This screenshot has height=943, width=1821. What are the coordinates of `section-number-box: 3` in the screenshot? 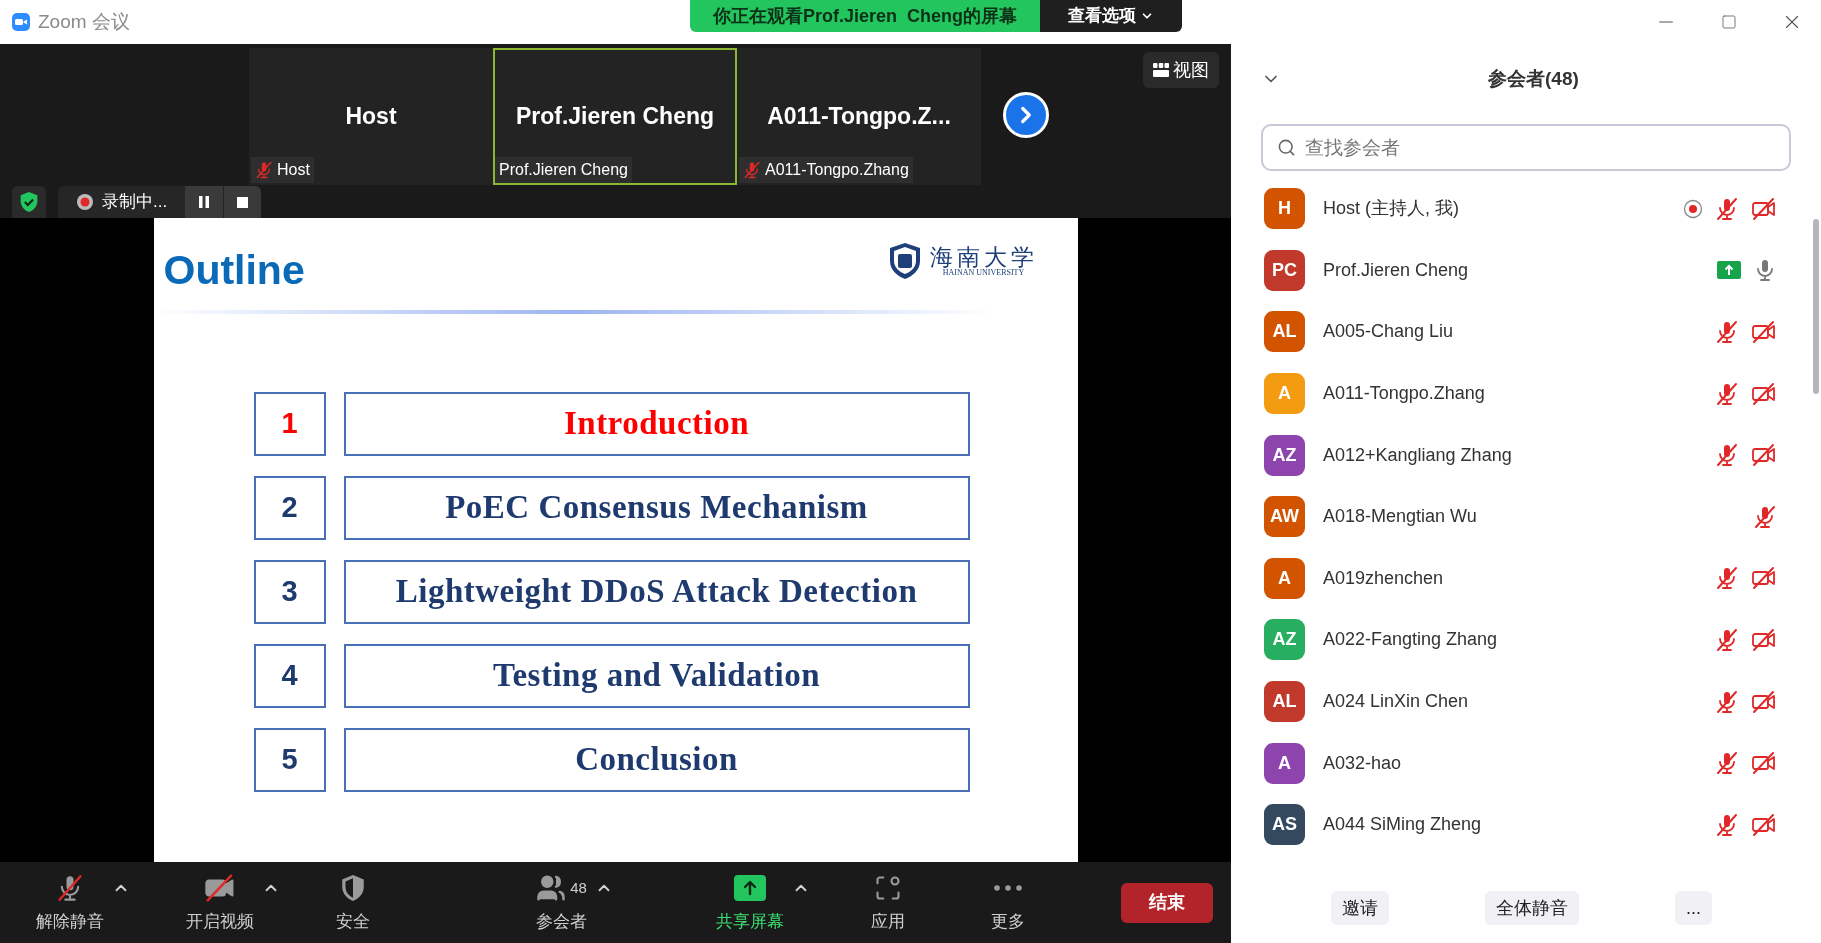 It's located at (289, 591).